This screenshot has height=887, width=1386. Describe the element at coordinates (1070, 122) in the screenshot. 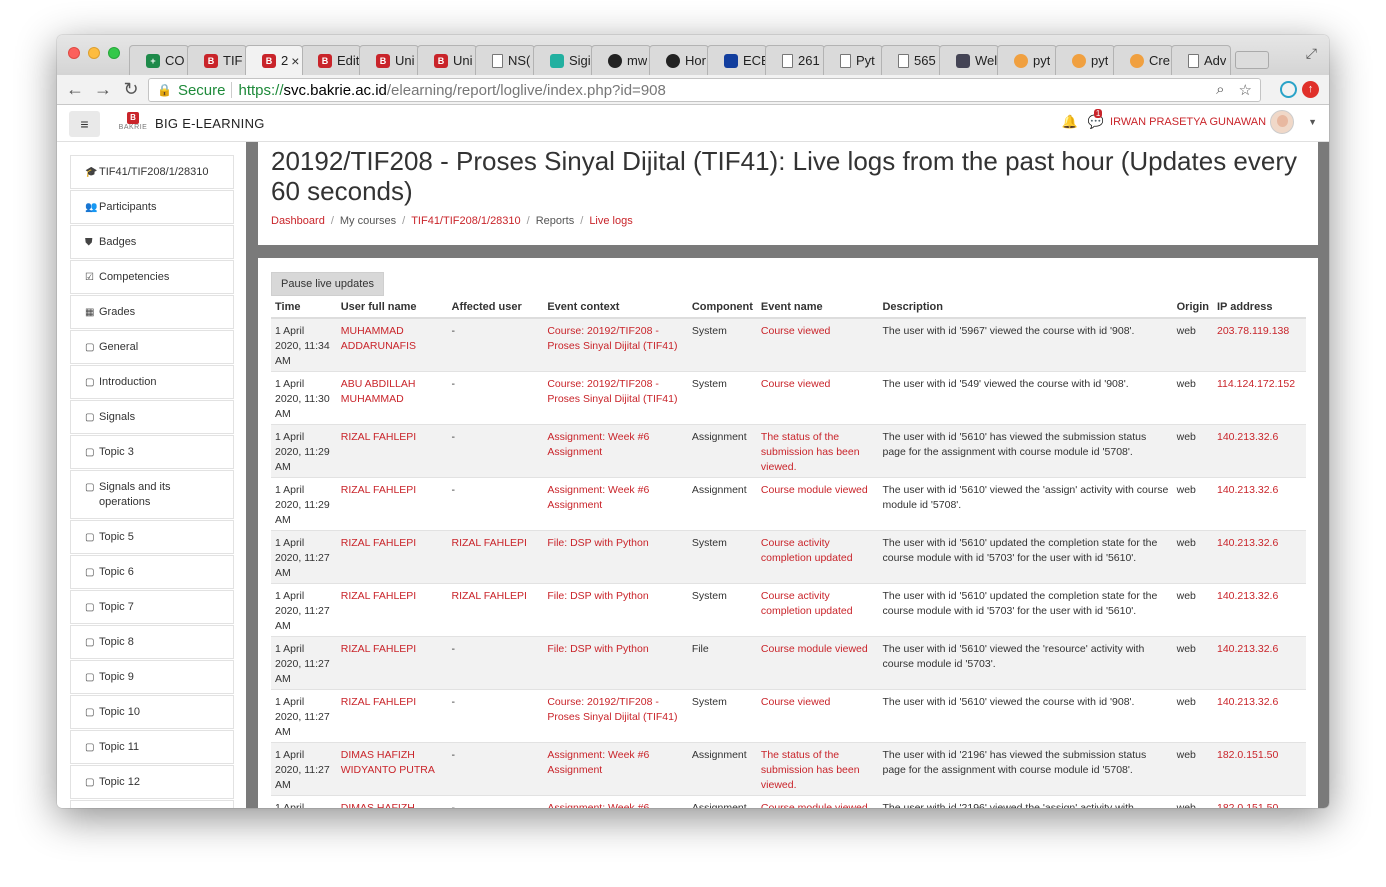

I see `bell-icon: 🔔` at that location.